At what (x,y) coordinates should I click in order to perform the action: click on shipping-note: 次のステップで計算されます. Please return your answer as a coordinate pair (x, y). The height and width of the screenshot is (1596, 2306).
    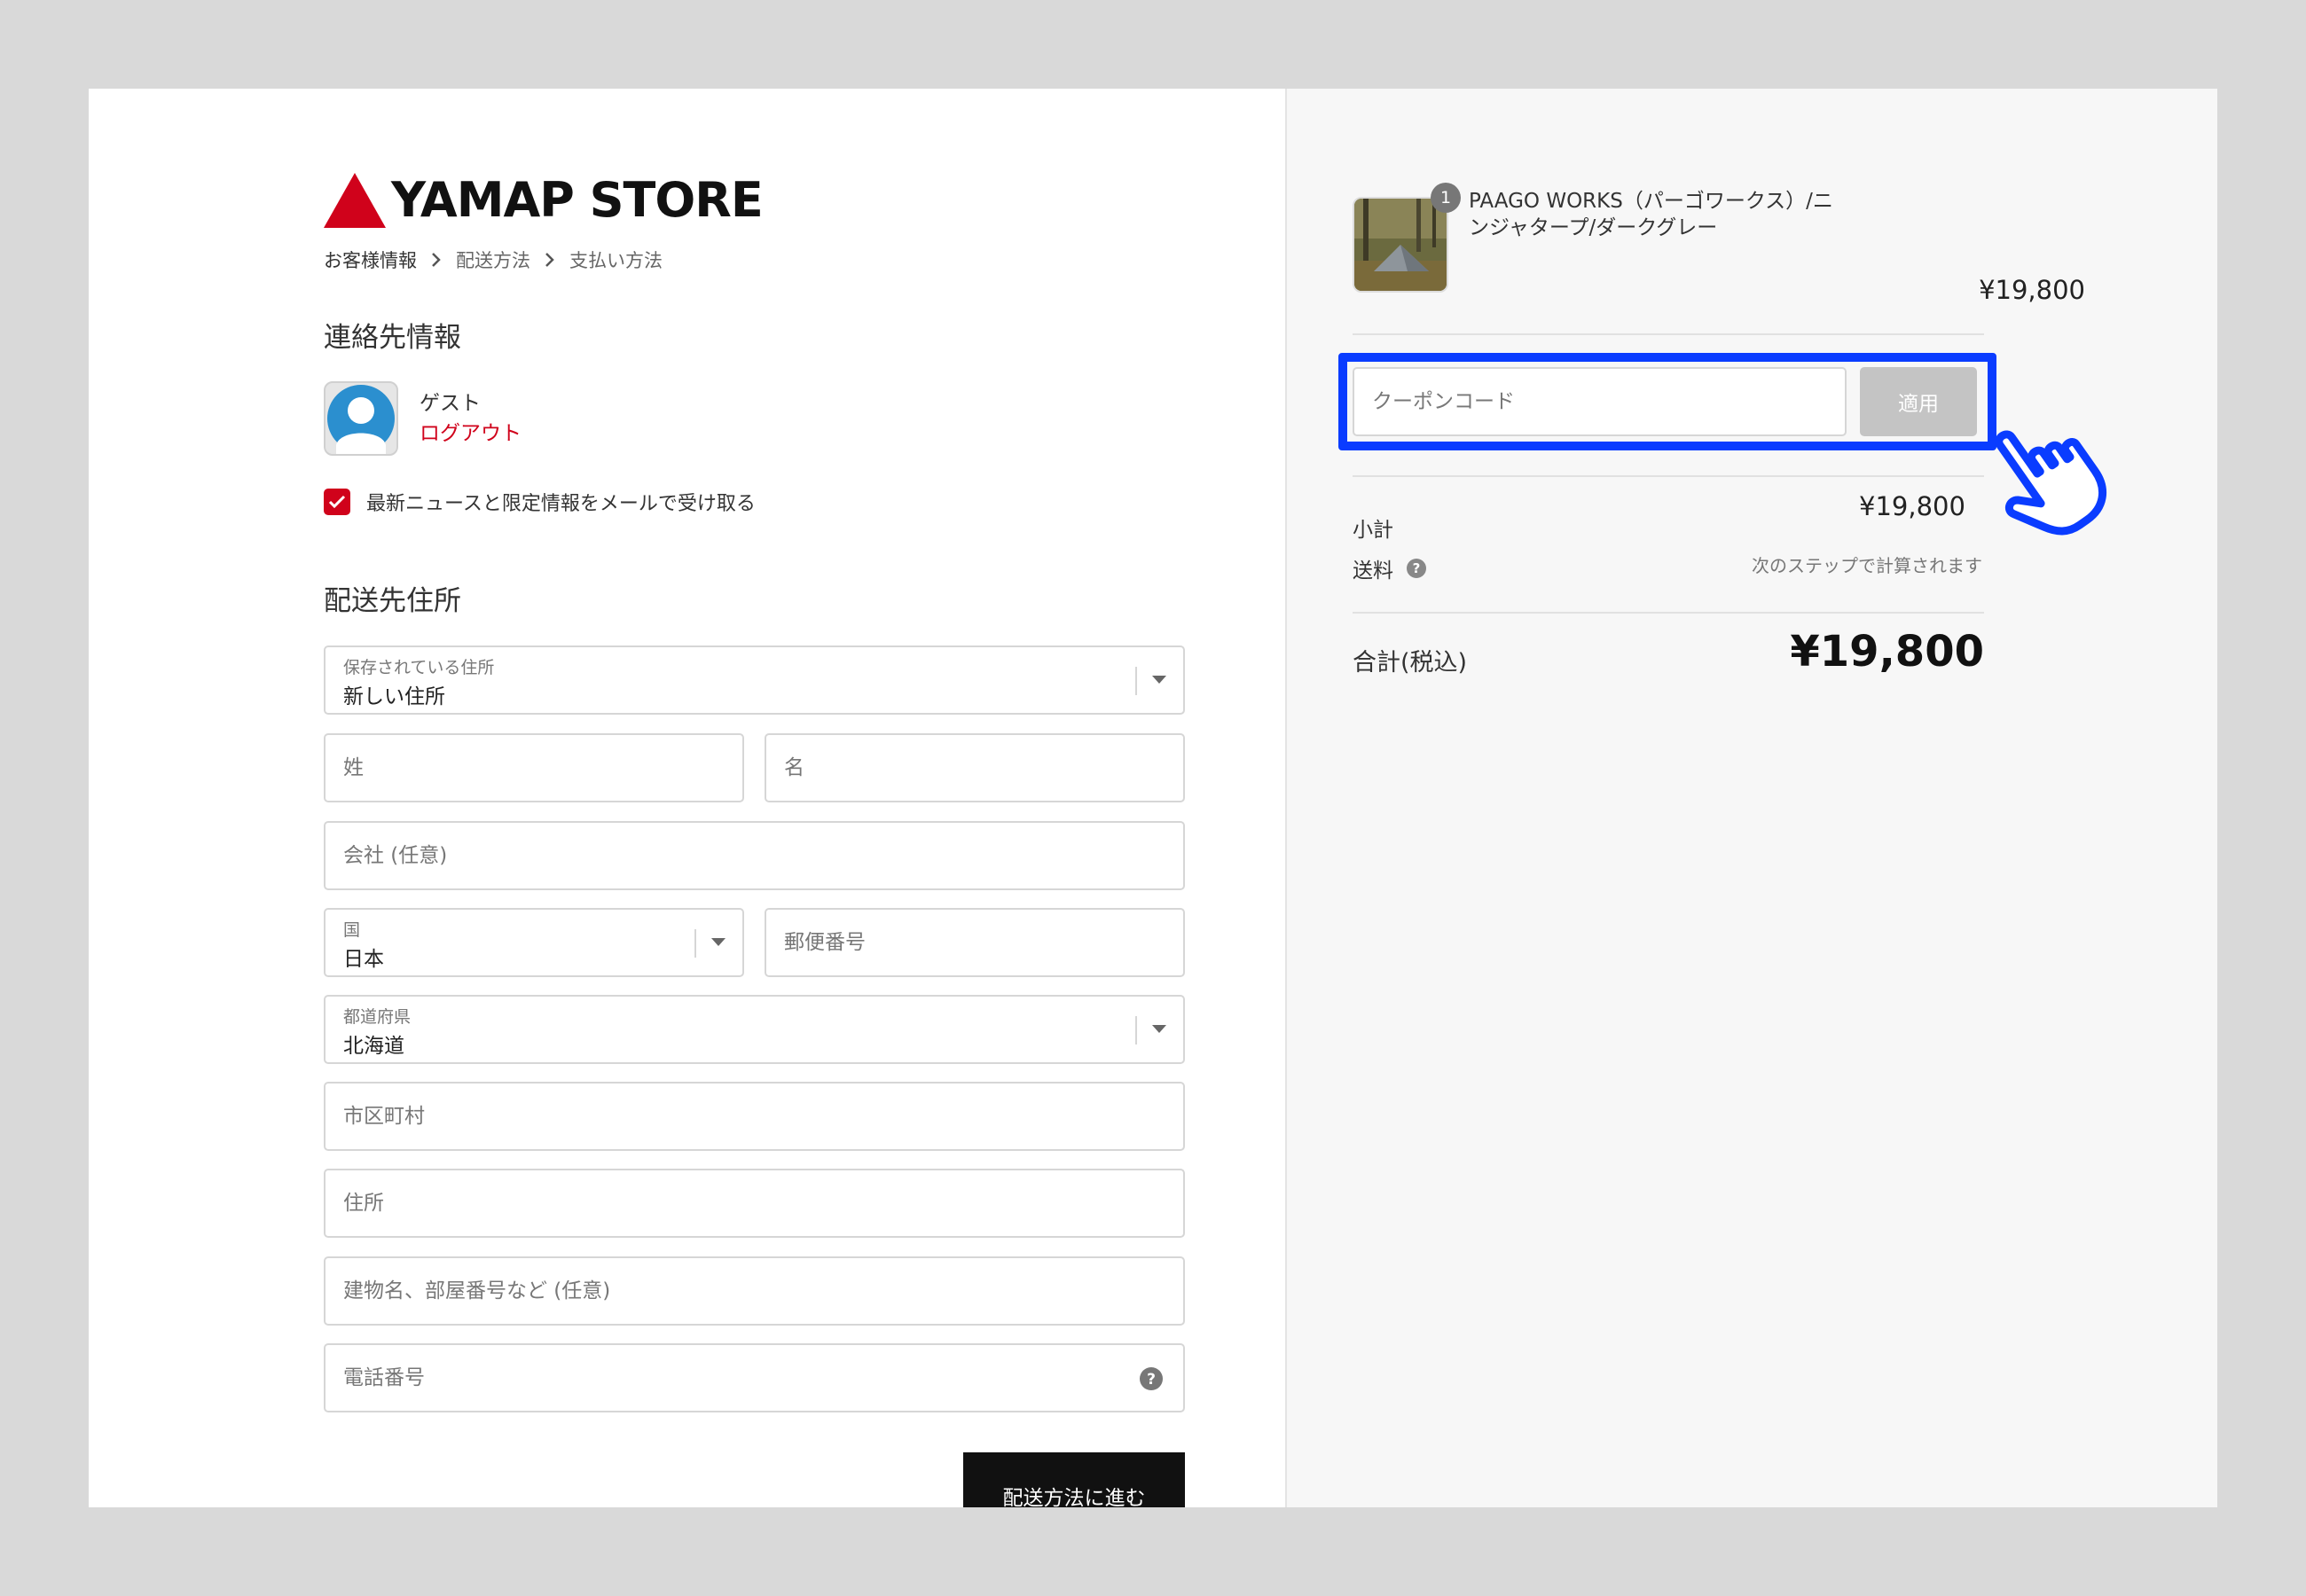
    Looking at the image, I should click on (1867, 565).